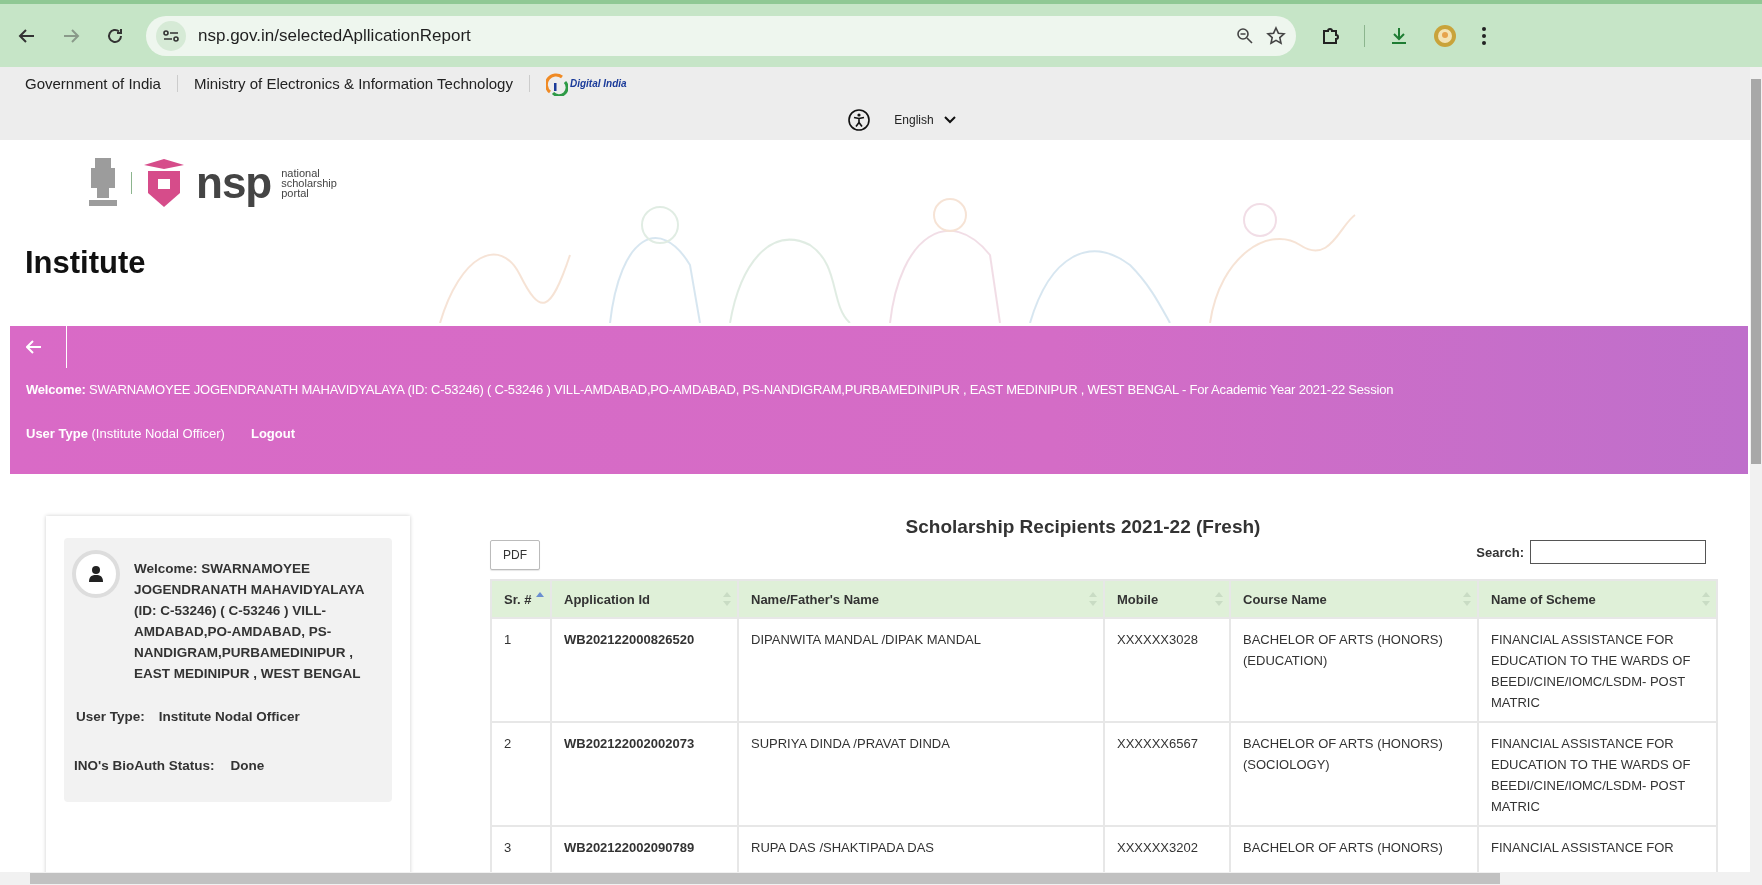 The height and width of the screenshot is (885, 1762). Describe the element at coordinates (521, 670) in the screenshot. I see `table-cell: 1` at that location.